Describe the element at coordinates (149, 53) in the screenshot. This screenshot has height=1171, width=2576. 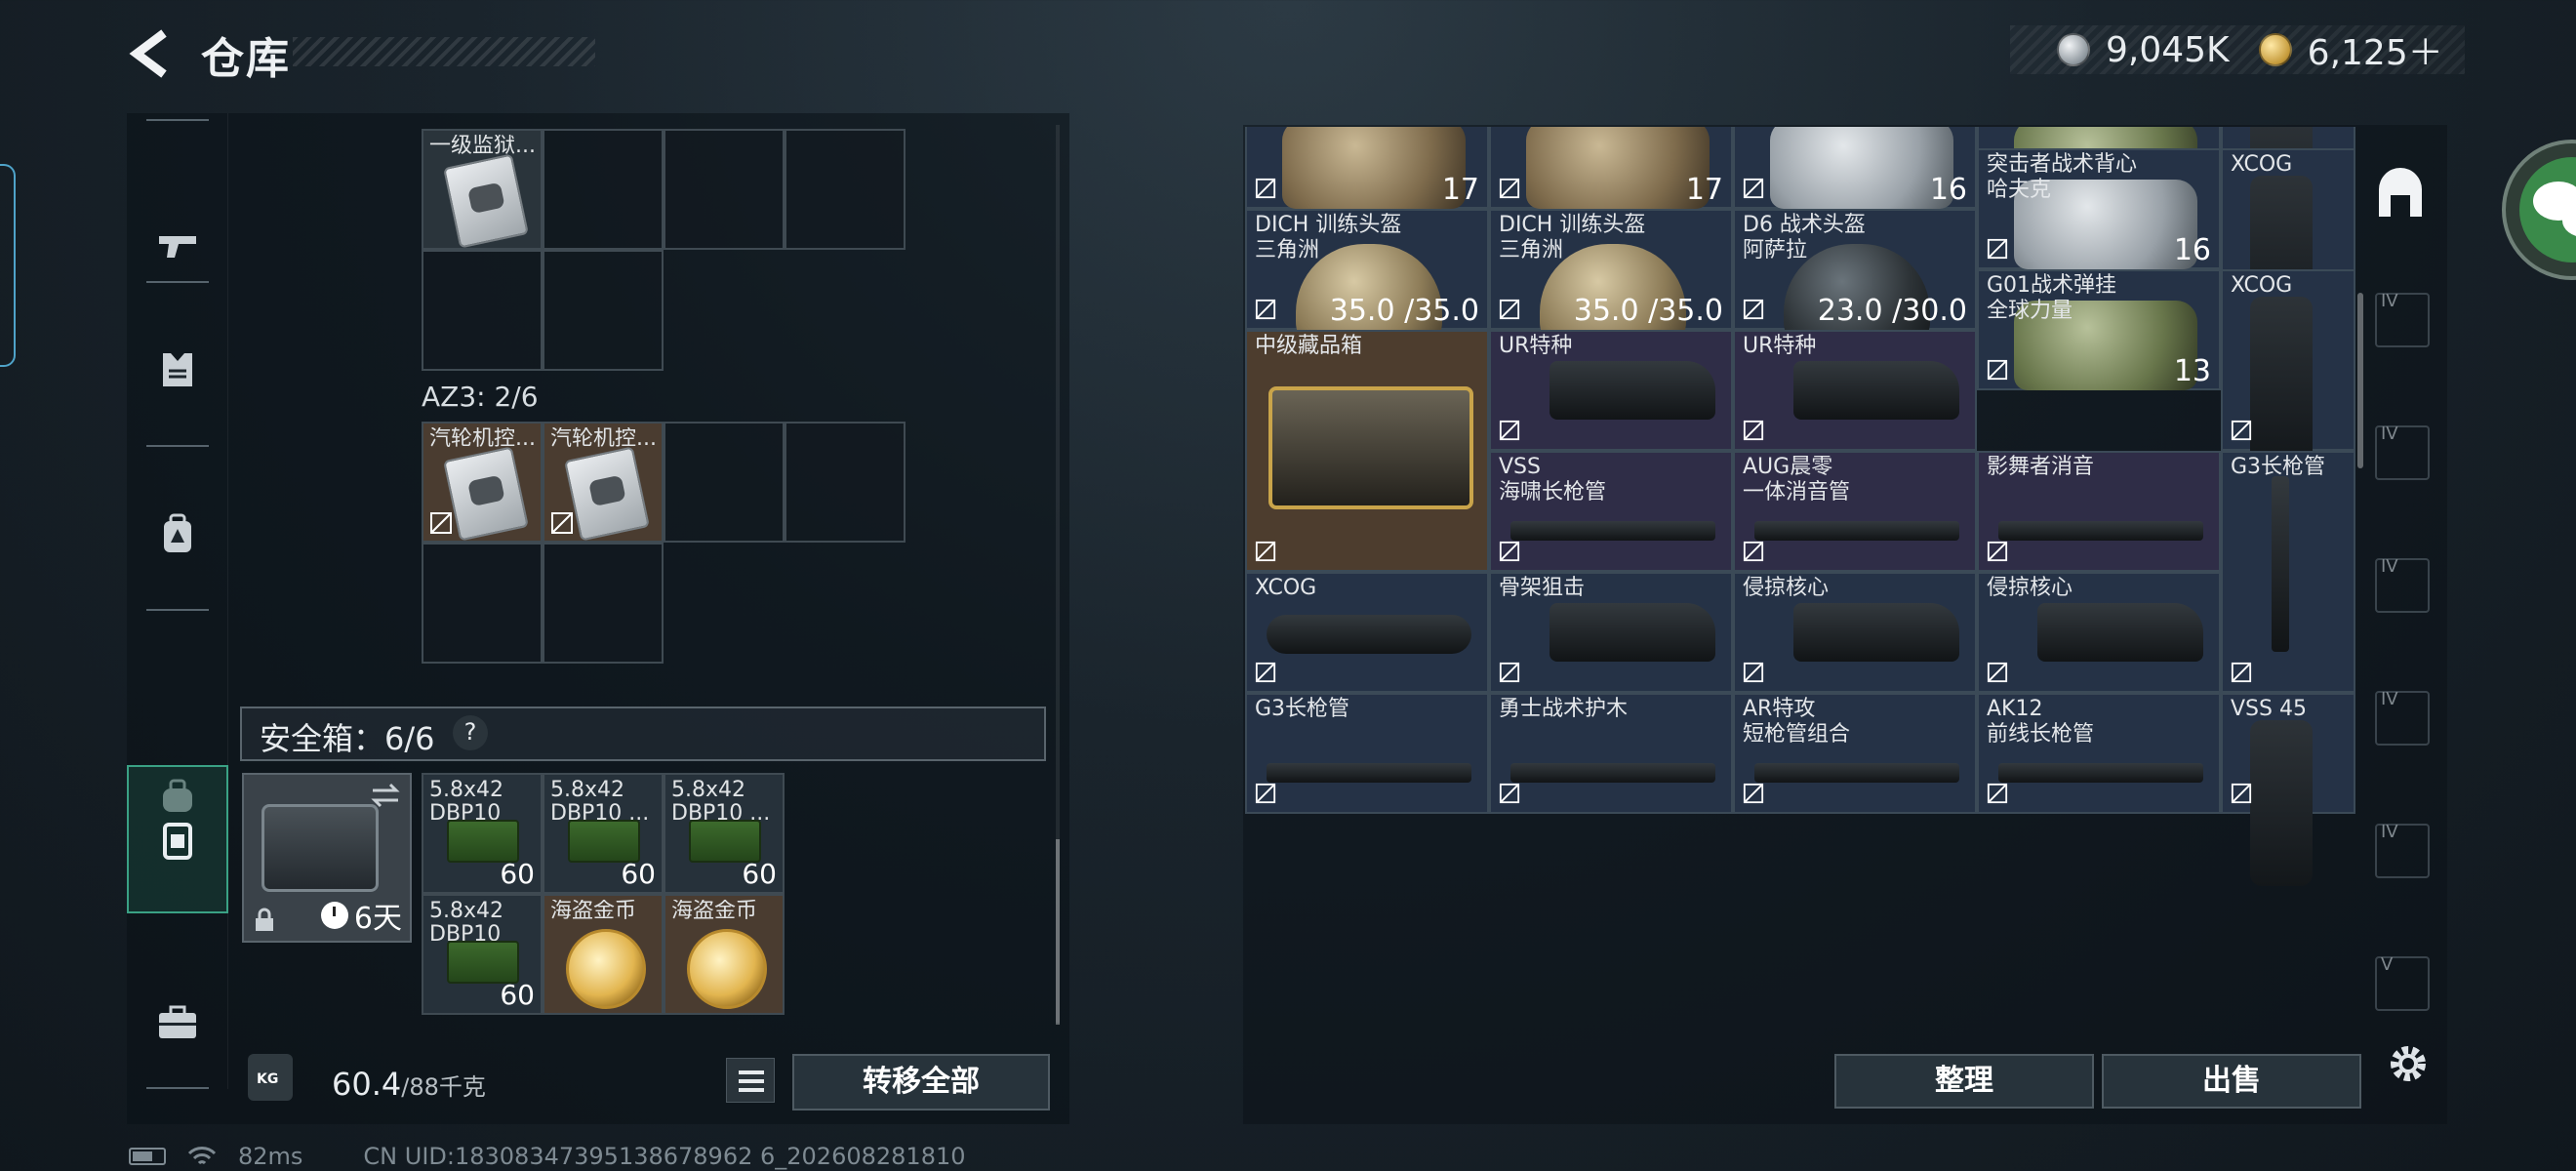
I see `back-button` at that location.